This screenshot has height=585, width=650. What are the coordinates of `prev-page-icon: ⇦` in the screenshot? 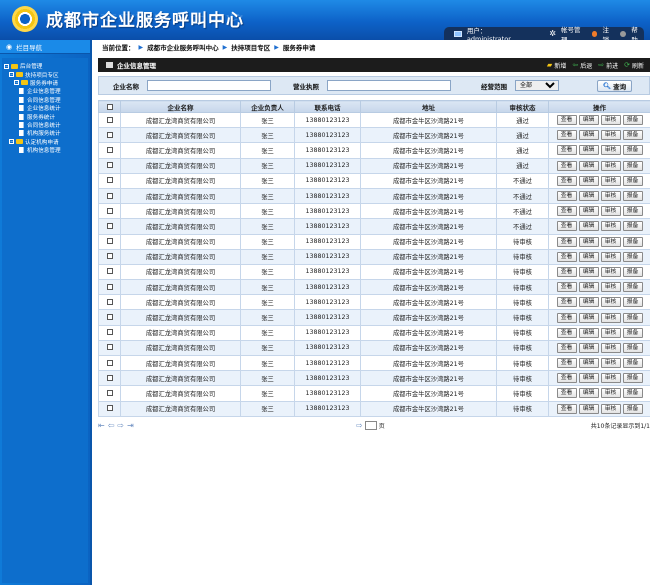 It's located at (111, 425).